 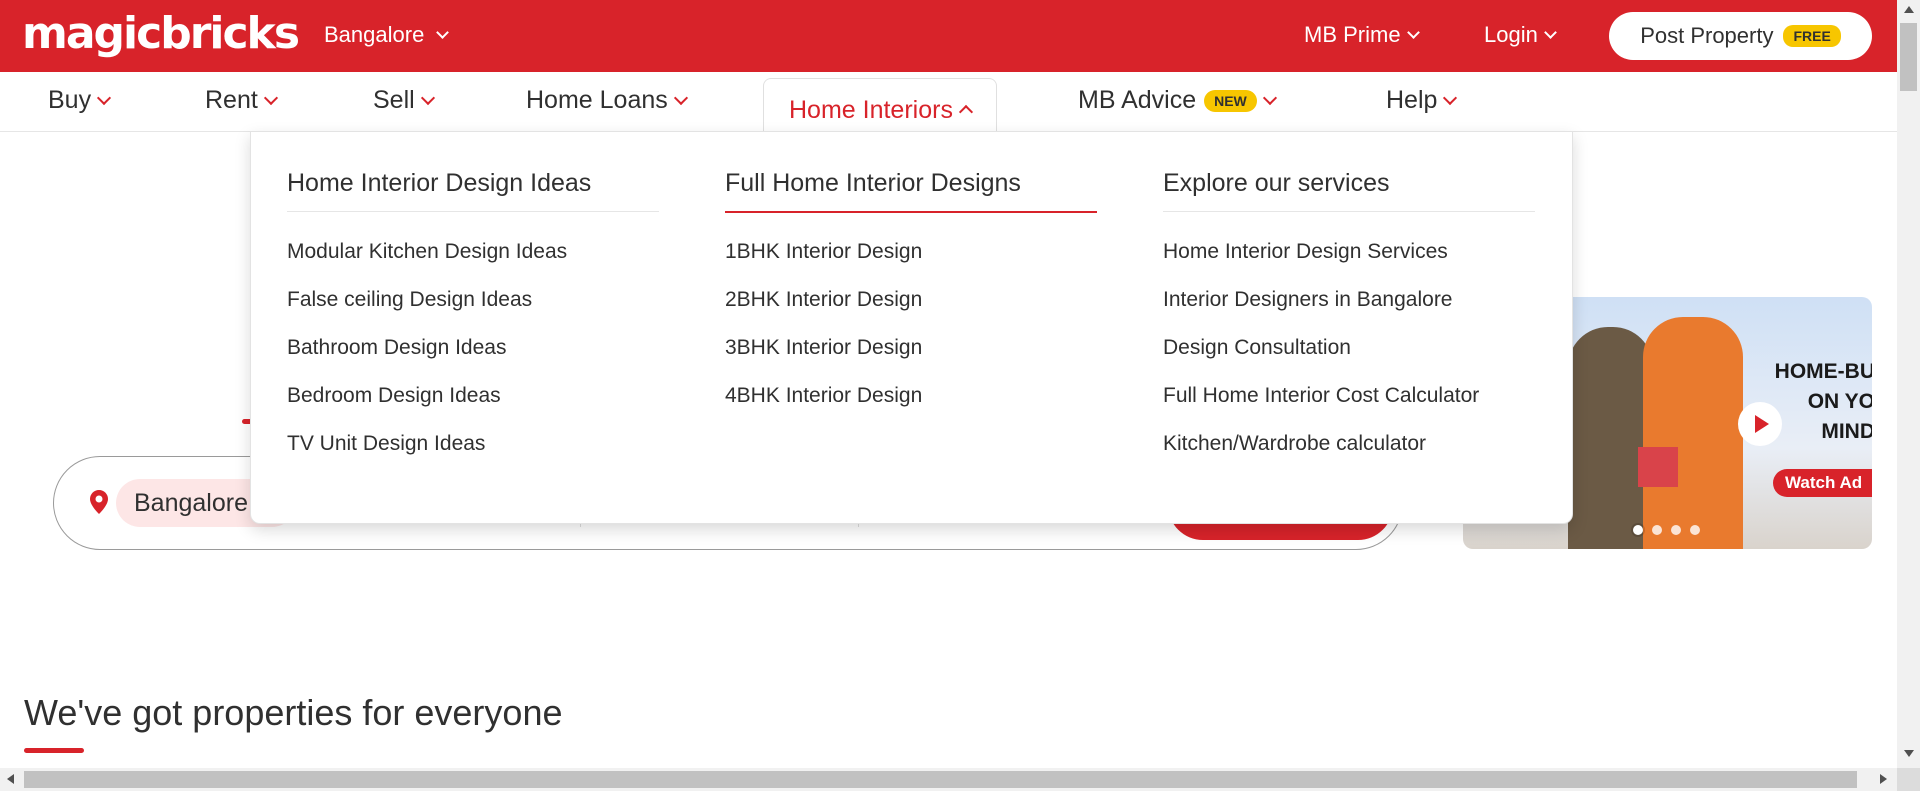 What do you see at coordinates (966, 112) in the screenshot?
I see `chevron-up-icon` at bounding box center [966, 112].